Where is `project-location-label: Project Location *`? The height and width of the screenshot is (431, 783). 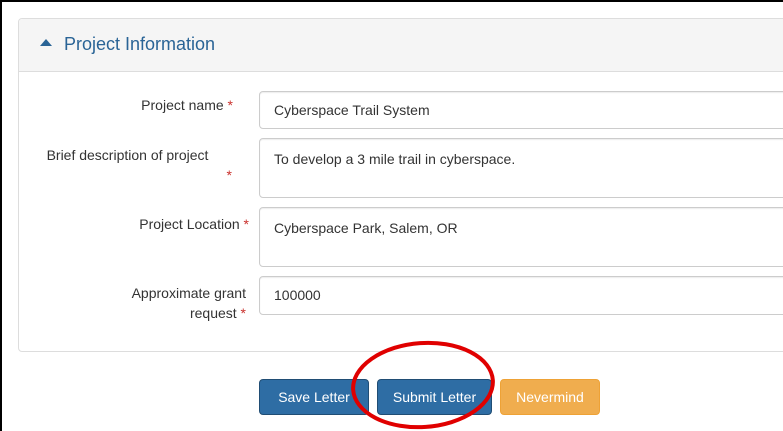 project-location-label: Project Location * is located at coordinates (194, 224).